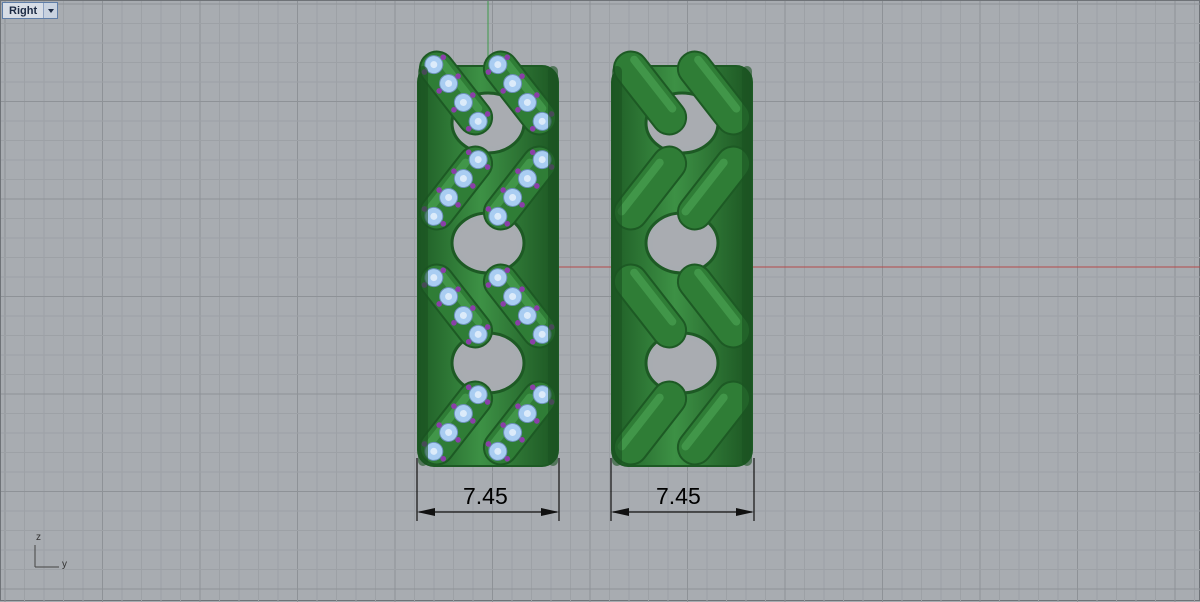  I want to click on axis-indicator, so click(46, 556).